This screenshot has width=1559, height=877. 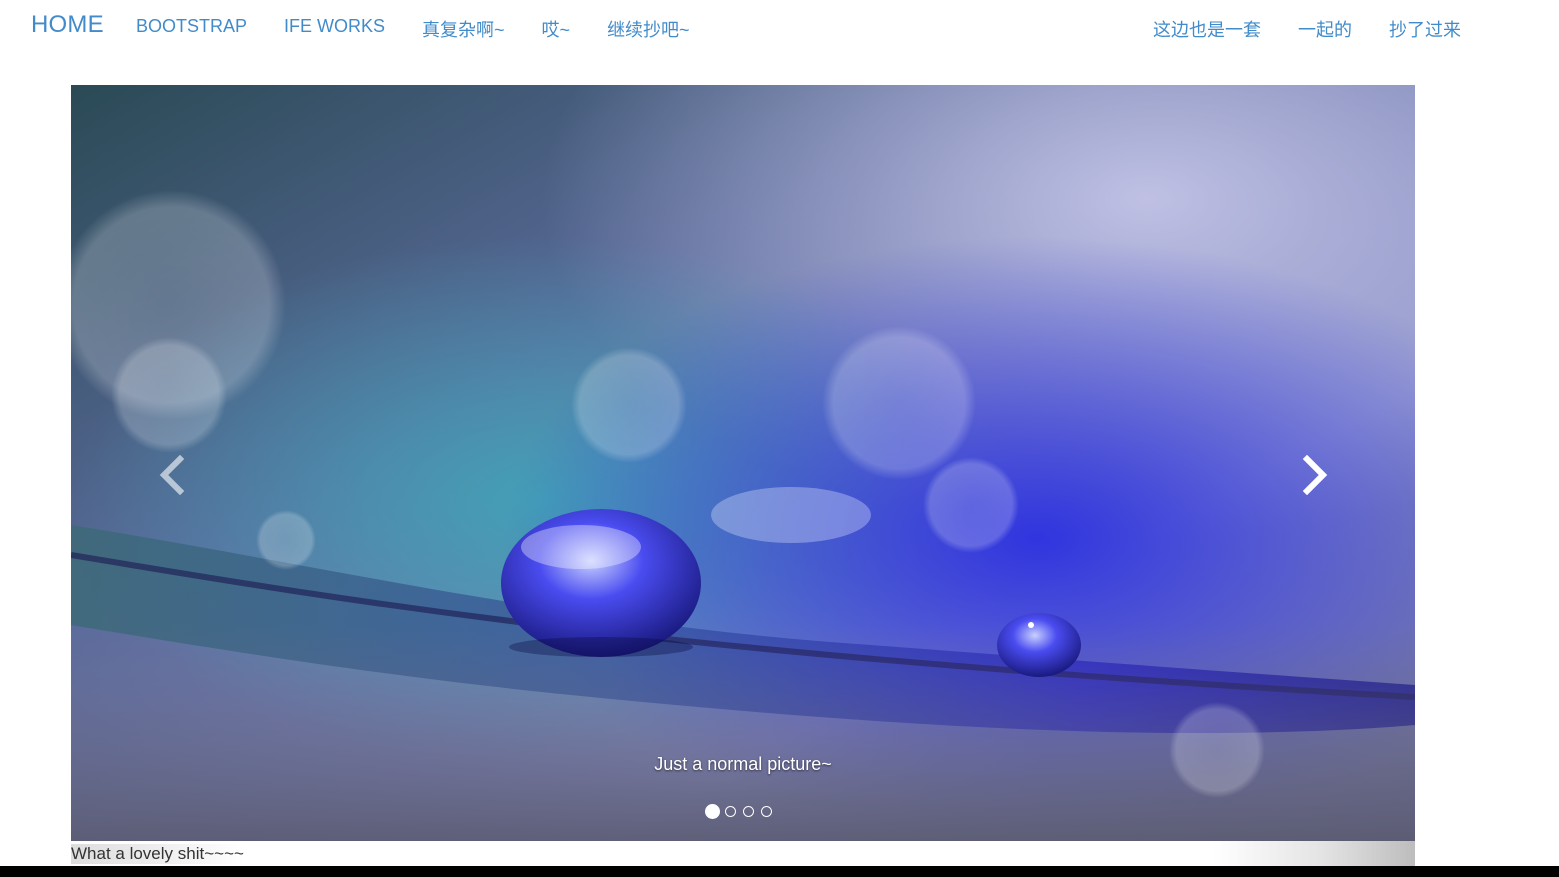 I want to click on bottom-bar, so click(x=779, y=871).